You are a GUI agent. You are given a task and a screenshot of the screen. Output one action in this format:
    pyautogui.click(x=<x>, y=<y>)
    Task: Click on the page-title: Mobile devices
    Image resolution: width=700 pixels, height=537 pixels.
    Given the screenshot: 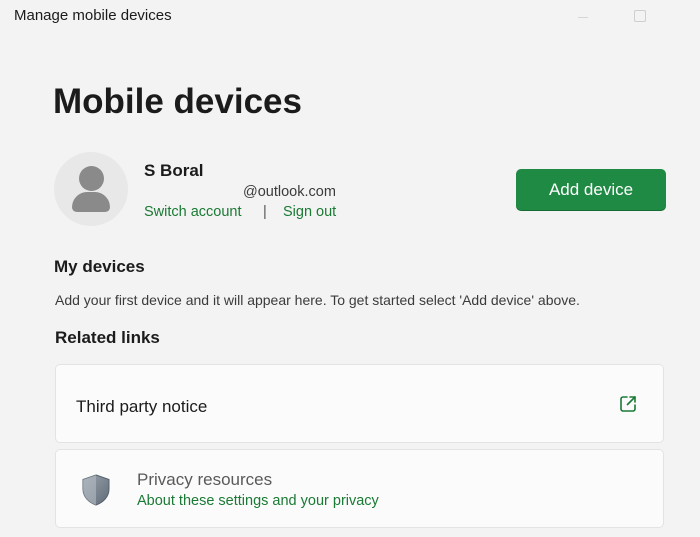 What is the action you would take?
    pyautogui.click(x=177, y=101)
    